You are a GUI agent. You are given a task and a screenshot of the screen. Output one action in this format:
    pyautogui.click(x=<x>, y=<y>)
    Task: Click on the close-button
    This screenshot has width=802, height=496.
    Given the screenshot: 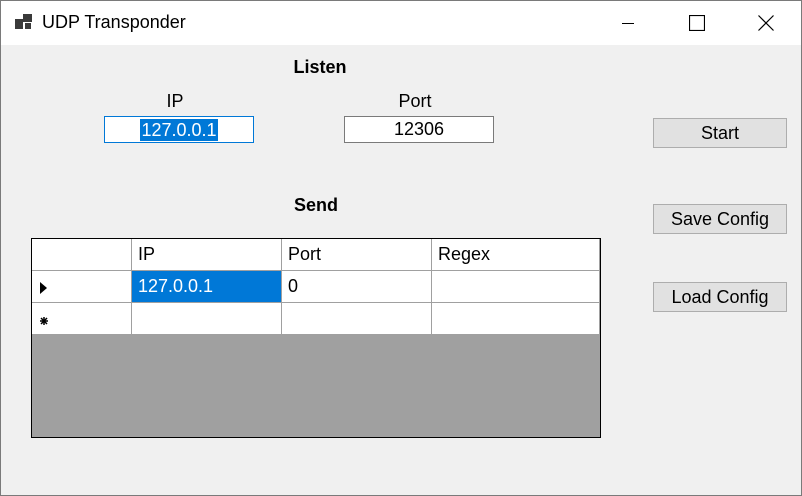 What is the action you would take?
    pyautogui.click(x=766, y=23)
    